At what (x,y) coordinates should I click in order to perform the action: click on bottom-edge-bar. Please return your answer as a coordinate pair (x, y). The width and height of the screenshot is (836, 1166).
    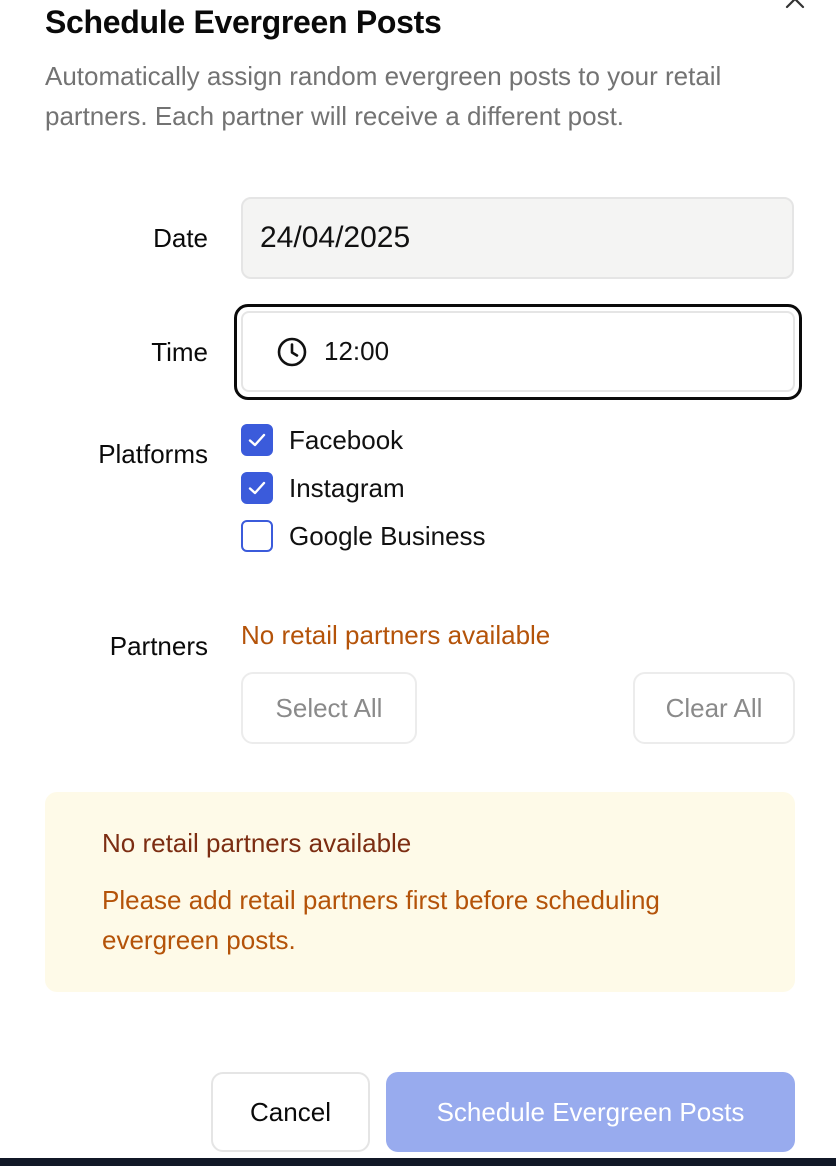
    Looking at the image, I should click on (418, 1162).